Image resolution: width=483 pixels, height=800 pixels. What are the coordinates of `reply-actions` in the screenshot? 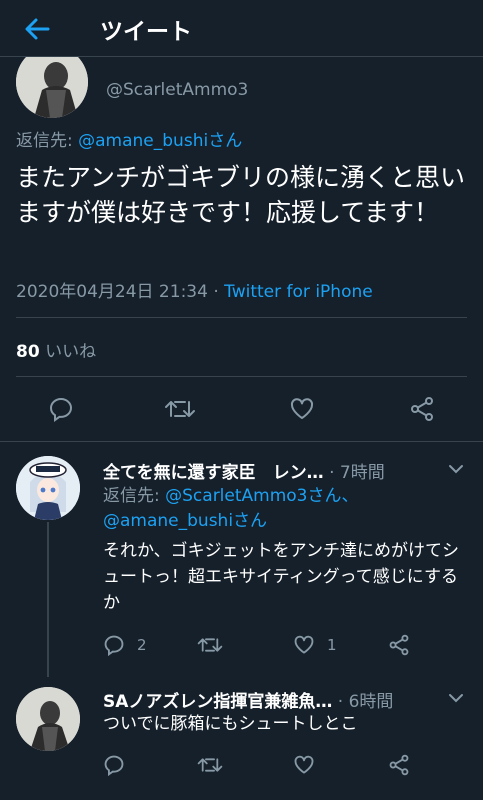 It's located at (288, 766).